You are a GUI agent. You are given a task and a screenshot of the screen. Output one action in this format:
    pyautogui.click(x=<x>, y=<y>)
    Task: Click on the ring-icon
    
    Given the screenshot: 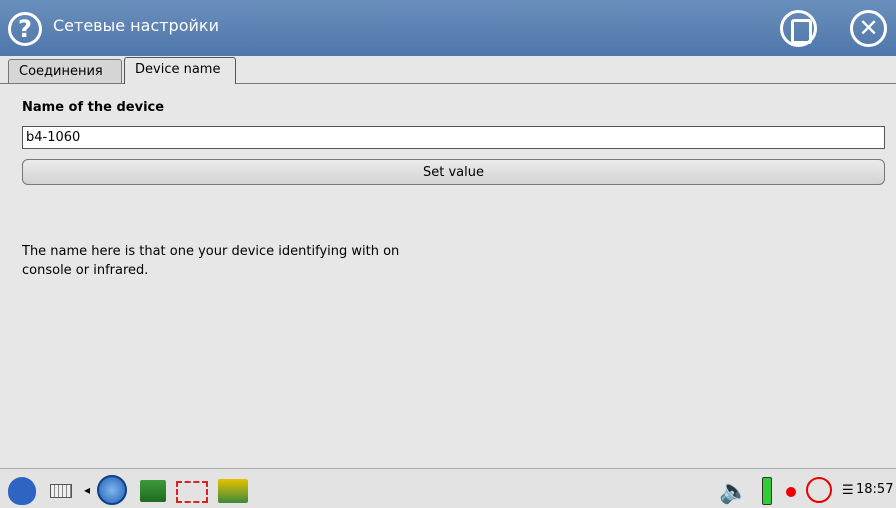 What is the action you would take?
    pyautogui.click(x=819, y=490)
    